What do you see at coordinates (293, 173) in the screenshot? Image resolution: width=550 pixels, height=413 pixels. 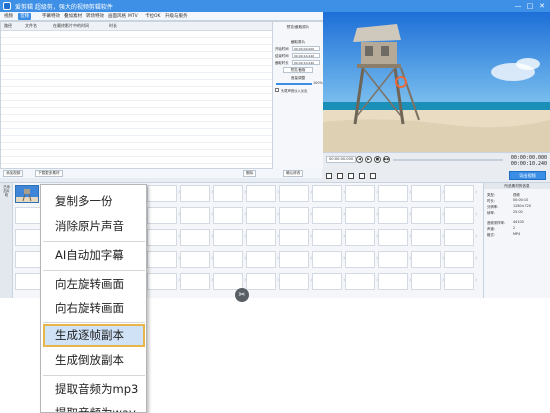 I see `confirm-changes-button: 确认修改` at bounding box center [293, 173].